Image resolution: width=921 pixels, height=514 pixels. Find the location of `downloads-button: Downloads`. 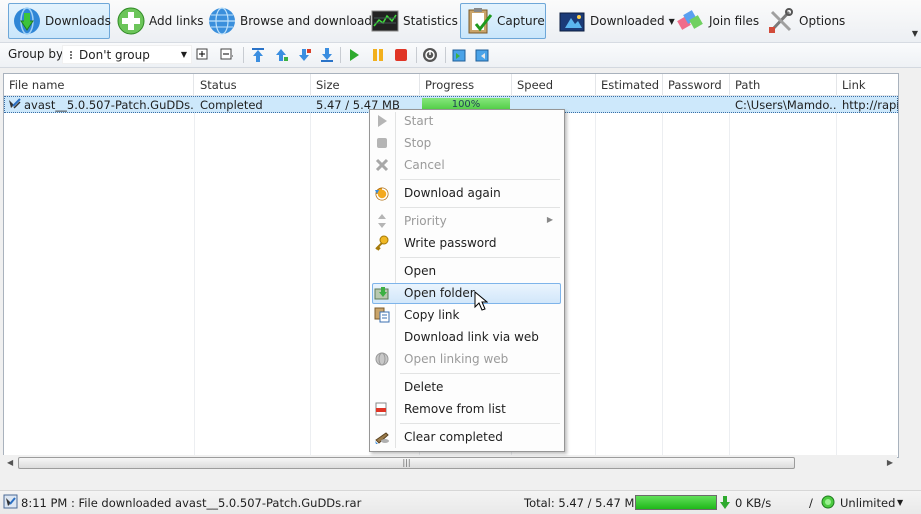

downloads-button: Downloads is located at coordinates (59, 21).